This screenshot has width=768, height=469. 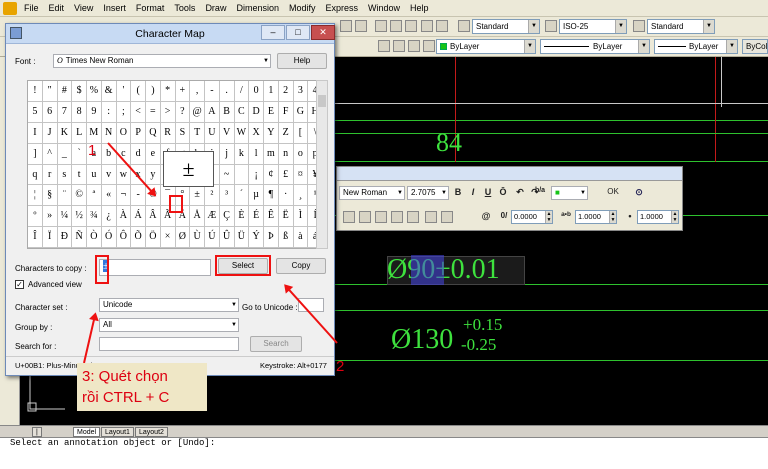 I want to click on char-cell: ¢, so click(x=271, y=175).